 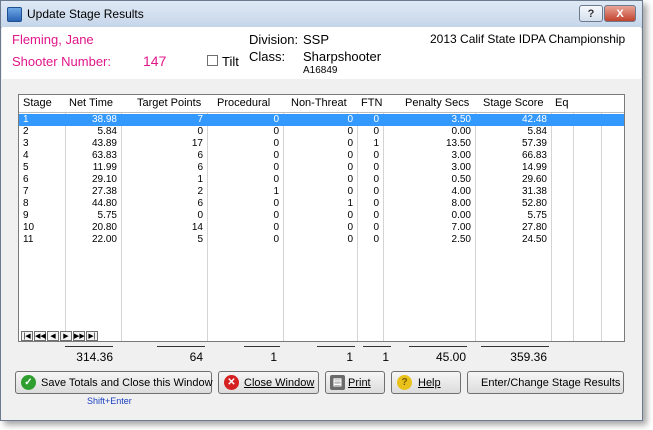 I want to click on help-icon: ?, so click(x=404, y=382).